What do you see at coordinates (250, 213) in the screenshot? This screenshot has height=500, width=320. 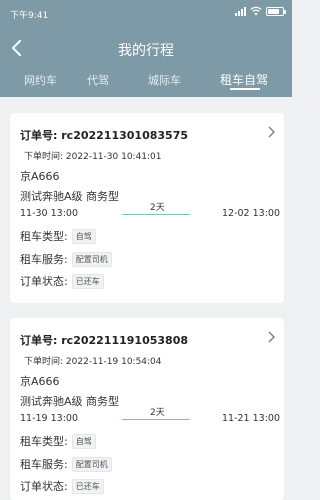 I see `rental-end: 12-02 13:00` at bounding box center [250, 213].